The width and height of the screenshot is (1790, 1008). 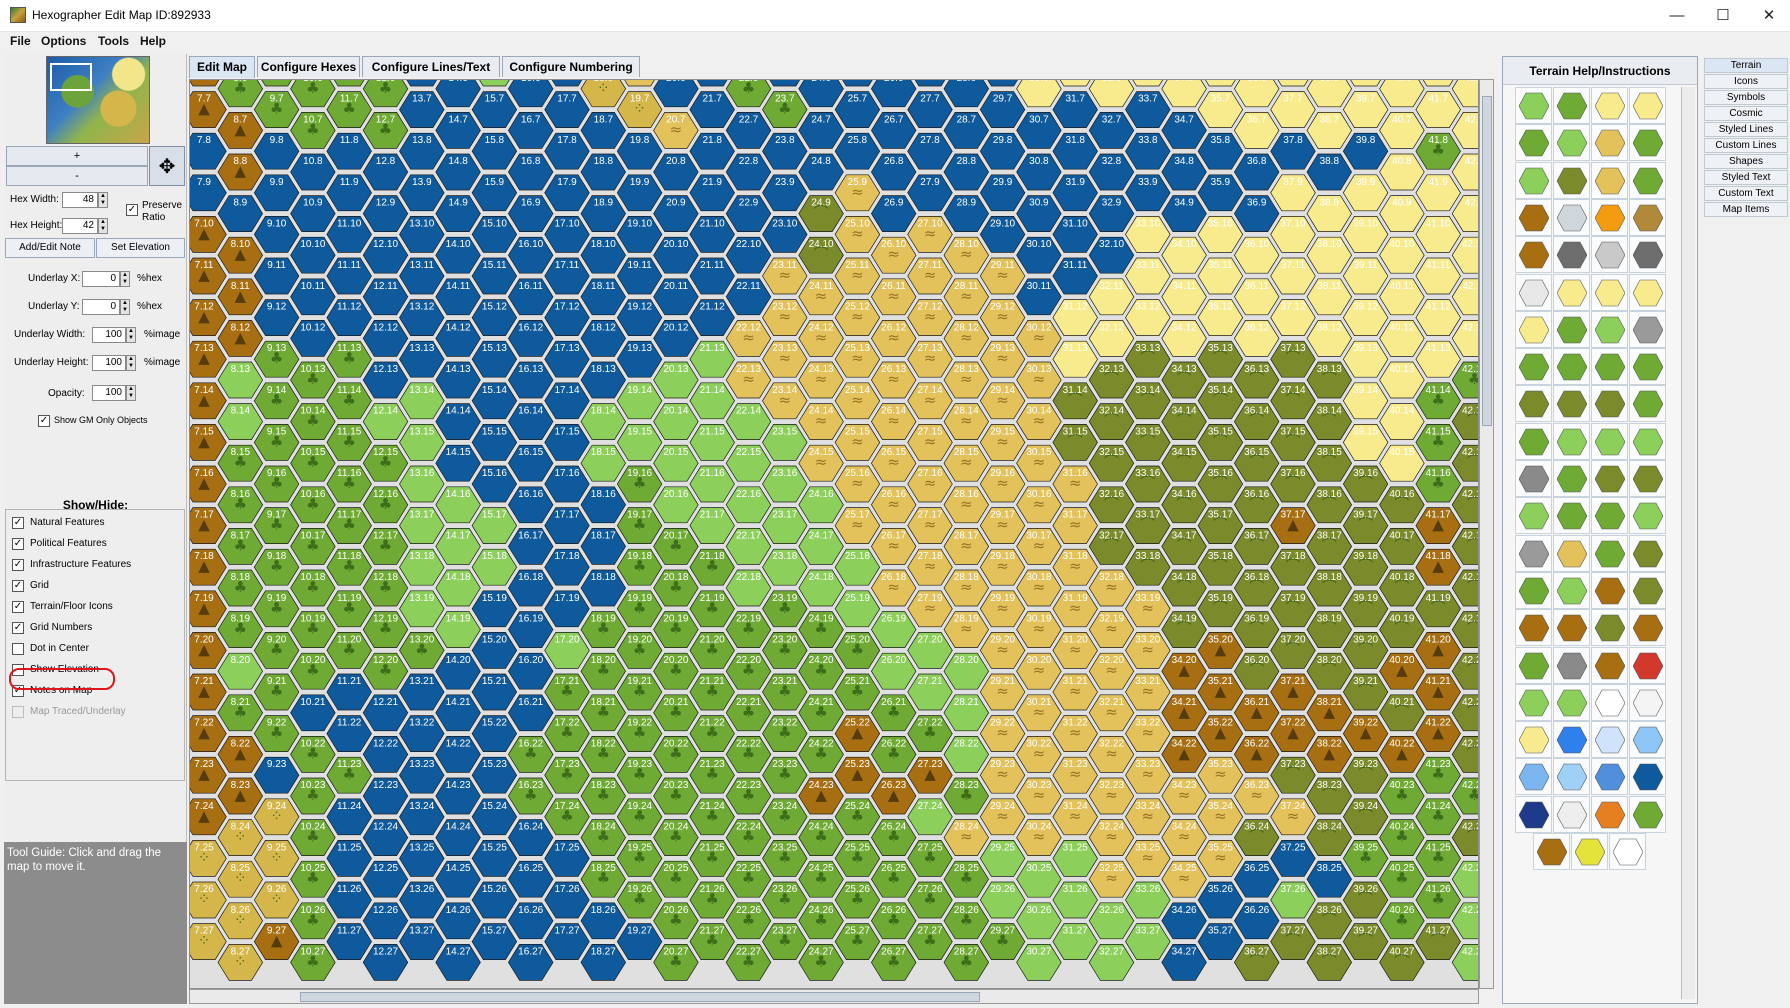 What do you see at coordinates (893, 796) in the screenshot?
I see `hex-cell: ▲26.23` at bounding box center [893, 796].